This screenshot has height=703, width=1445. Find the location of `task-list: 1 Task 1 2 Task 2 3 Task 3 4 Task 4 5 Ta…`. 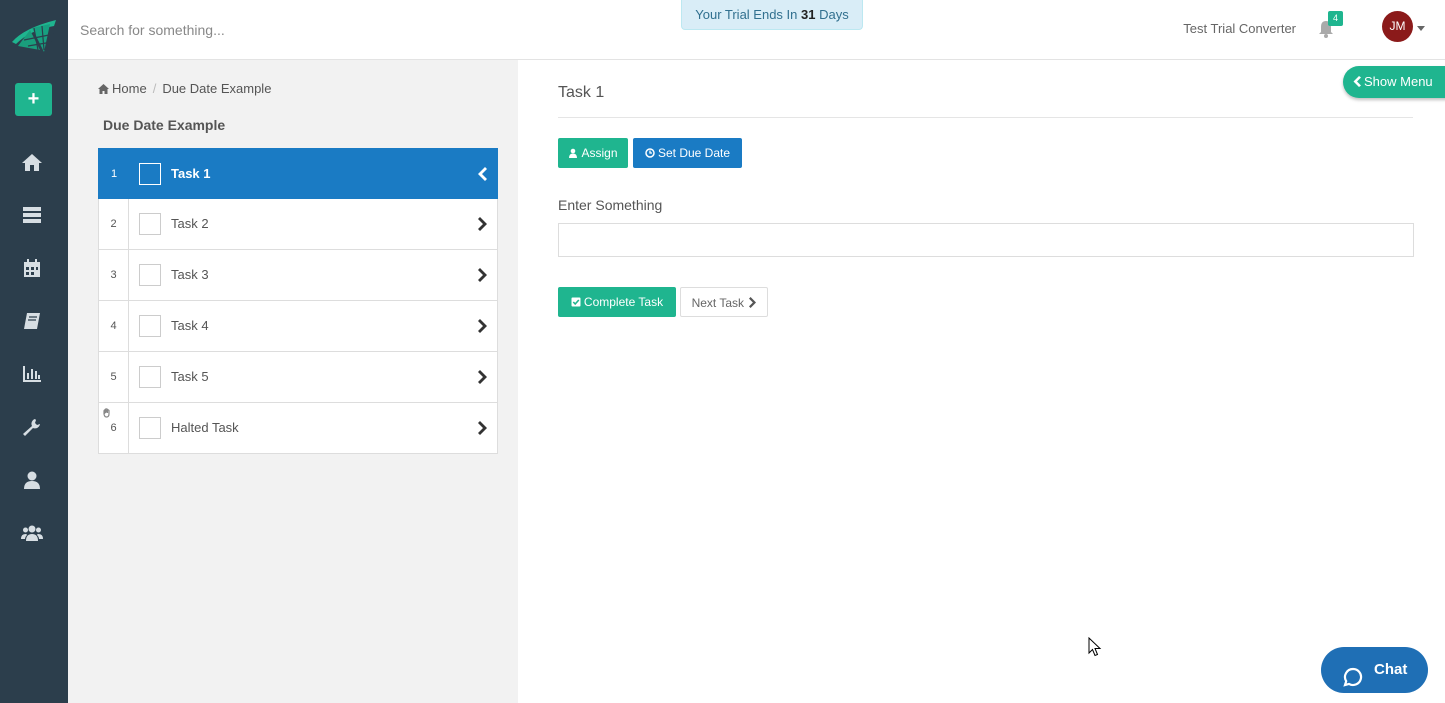

task-list: 1 Task 1 2 Task 2 3 Task 3 4 Task 4 5 Ta… is located at coordinates (298, 301).